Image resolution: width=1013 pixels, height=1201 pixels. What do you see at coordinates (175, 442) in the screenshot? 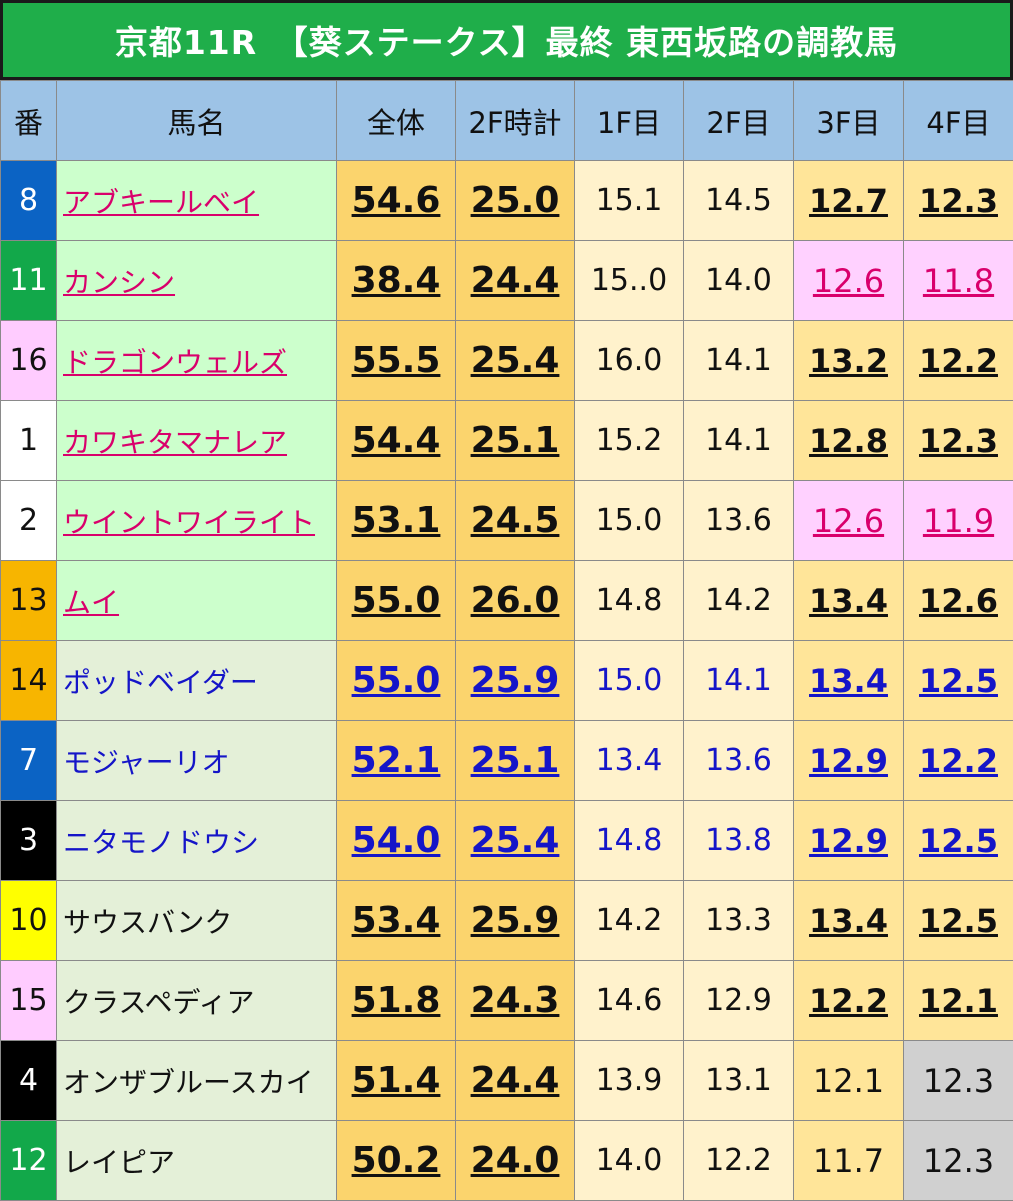
I see `horse-name: カワキタマナレア` at bounding box center [175, 442].